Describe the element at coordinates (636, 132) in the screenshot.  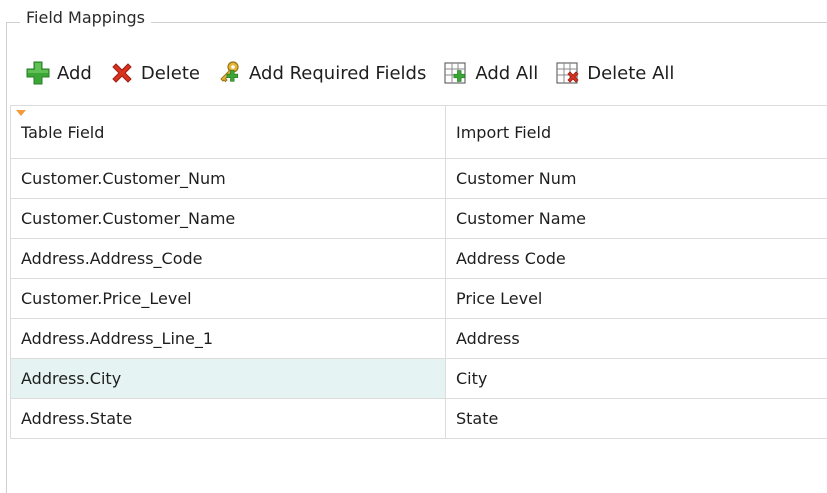
I see `column-header-import-field: Import Field` at that location.